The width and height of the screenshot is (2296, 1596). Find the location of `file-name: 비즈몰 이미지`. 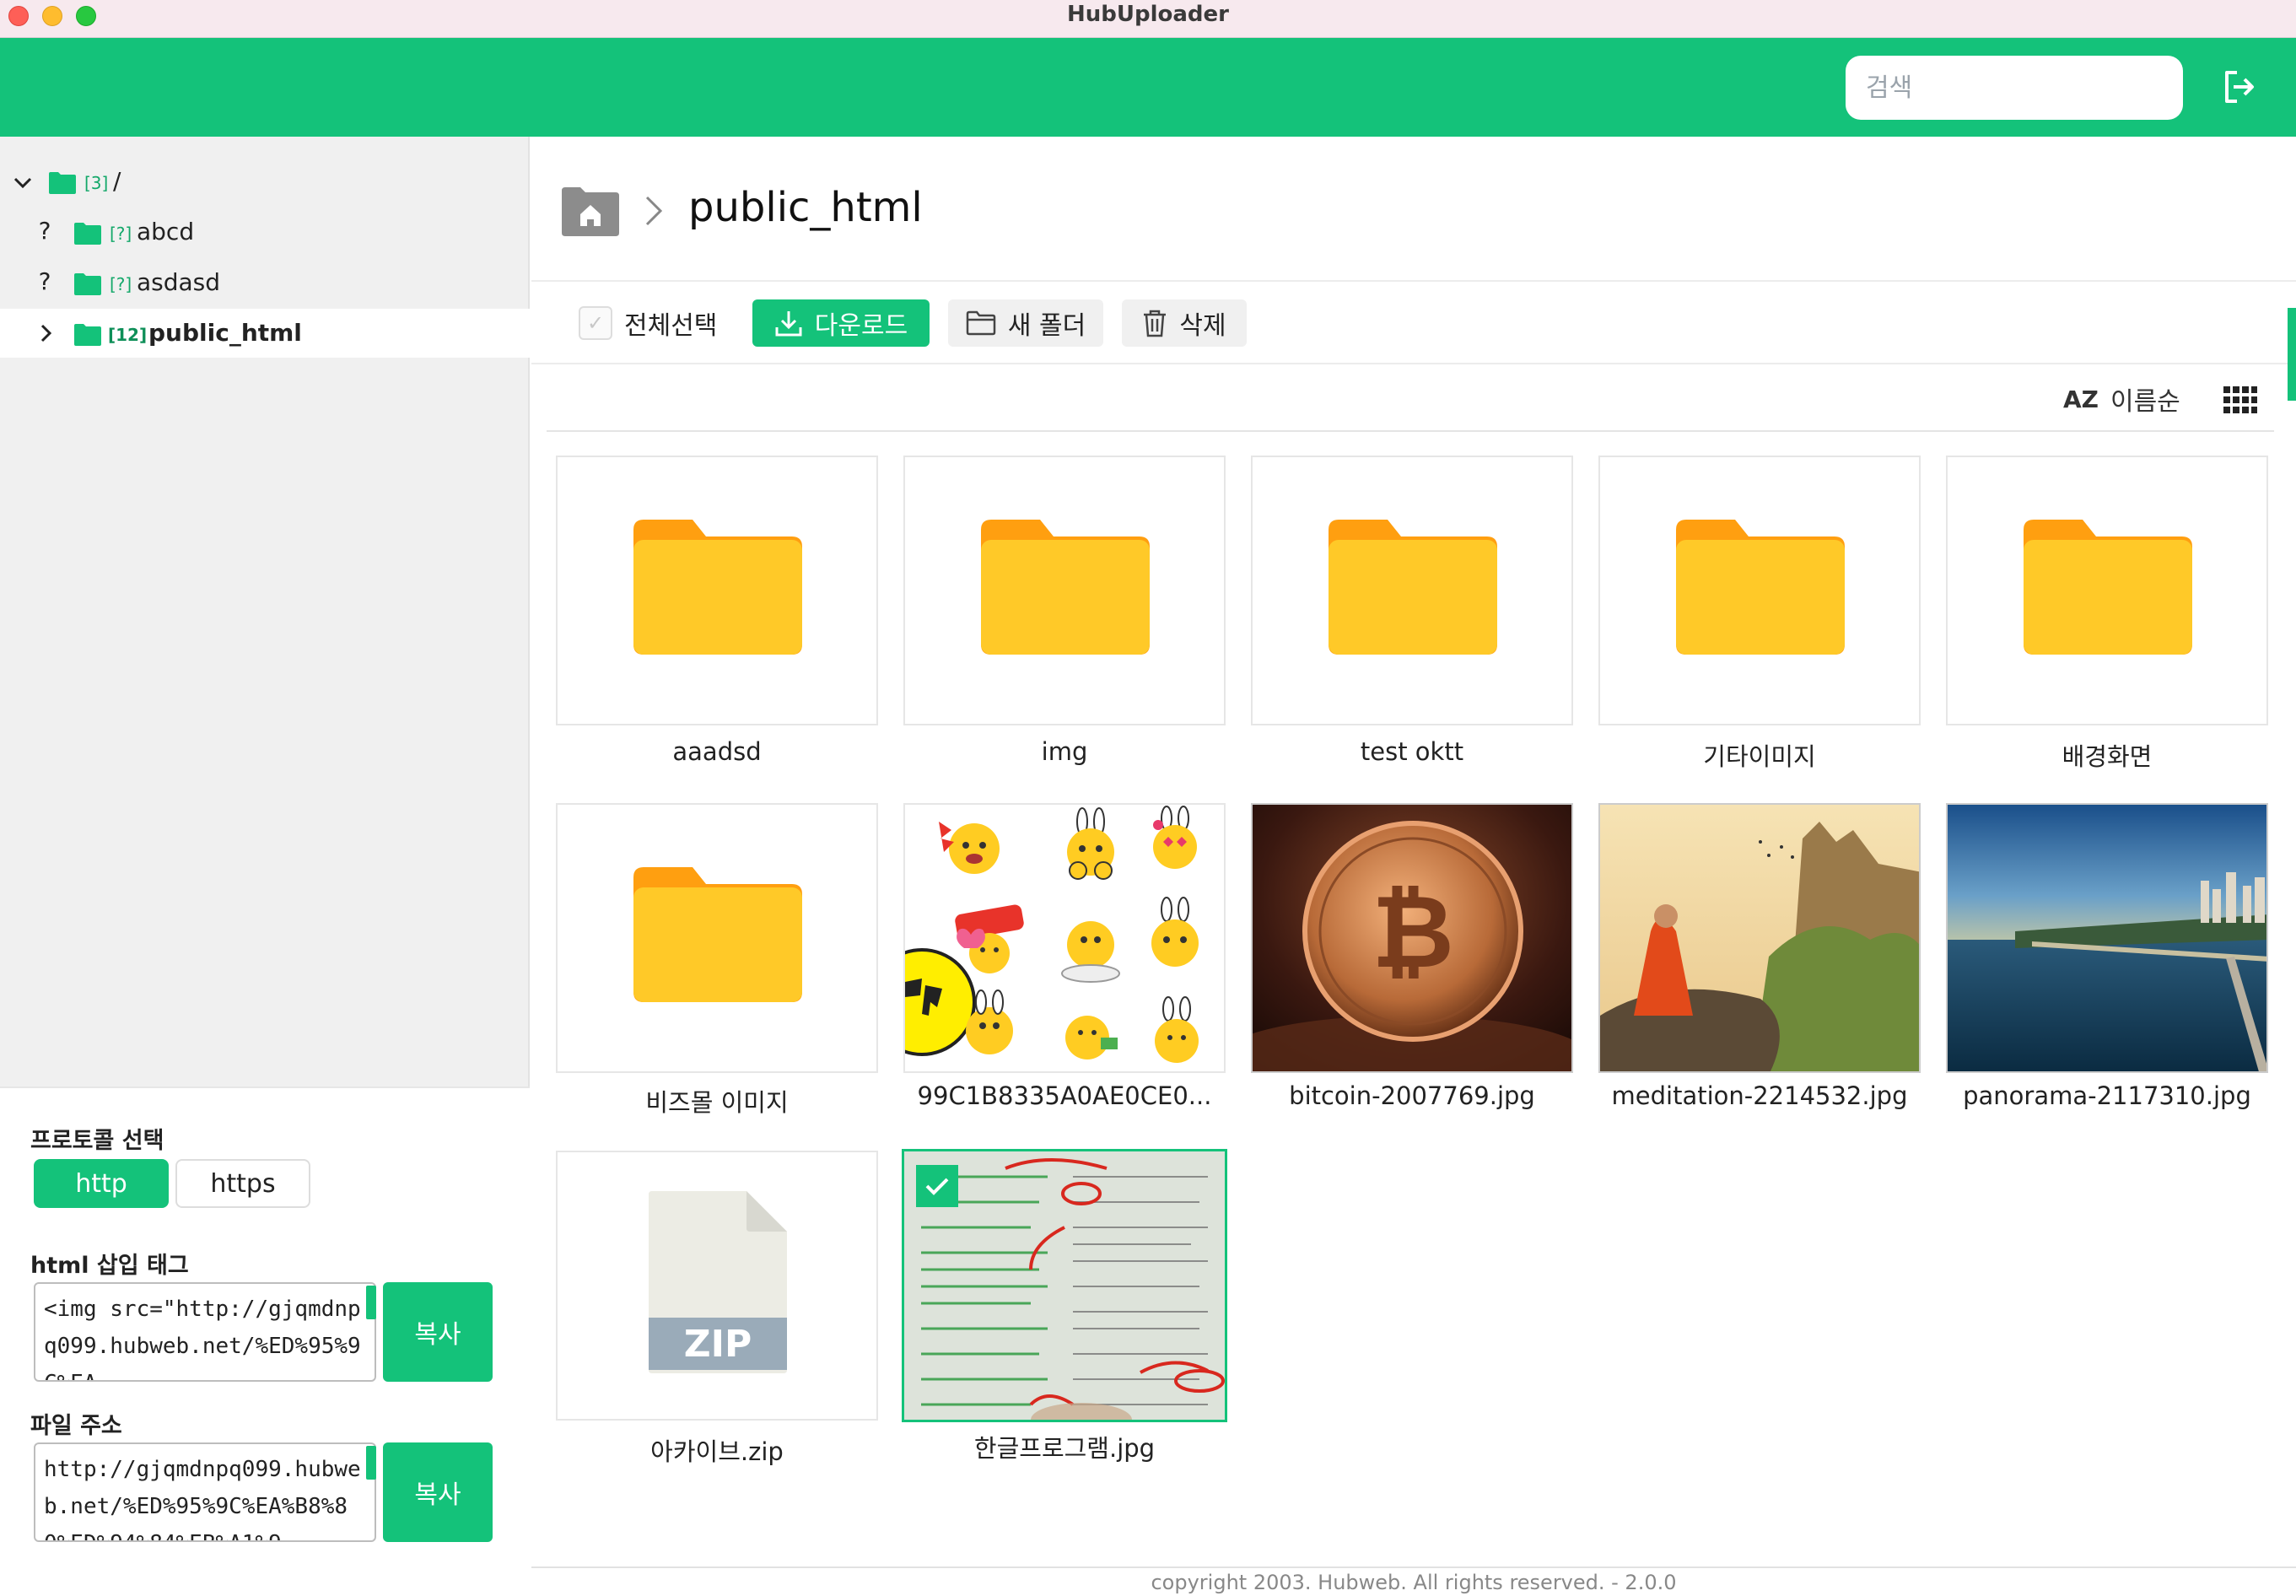

file-name: 비즈몰 이미지 is located at coordinates (717, 1103).